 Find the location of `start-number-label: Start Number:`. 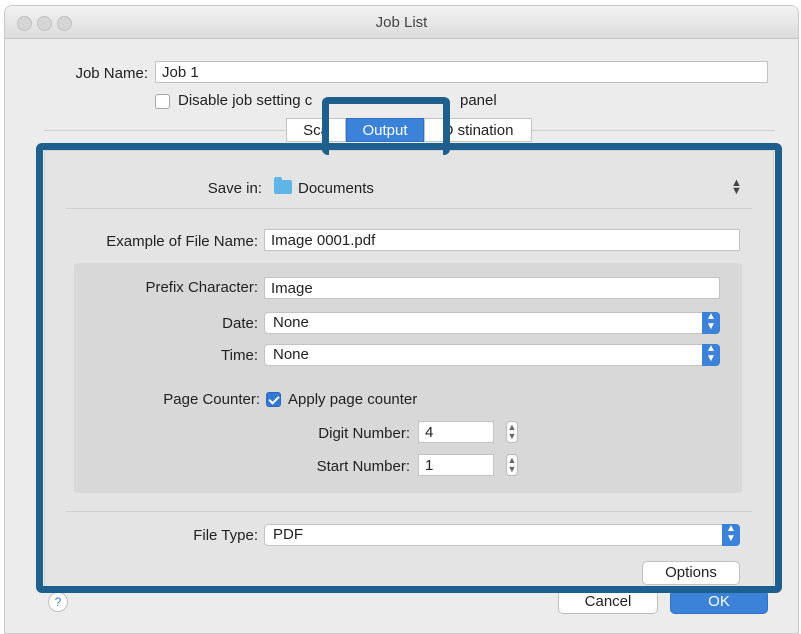

start-number-label: Start Number: is located at coordinates (363, 466).